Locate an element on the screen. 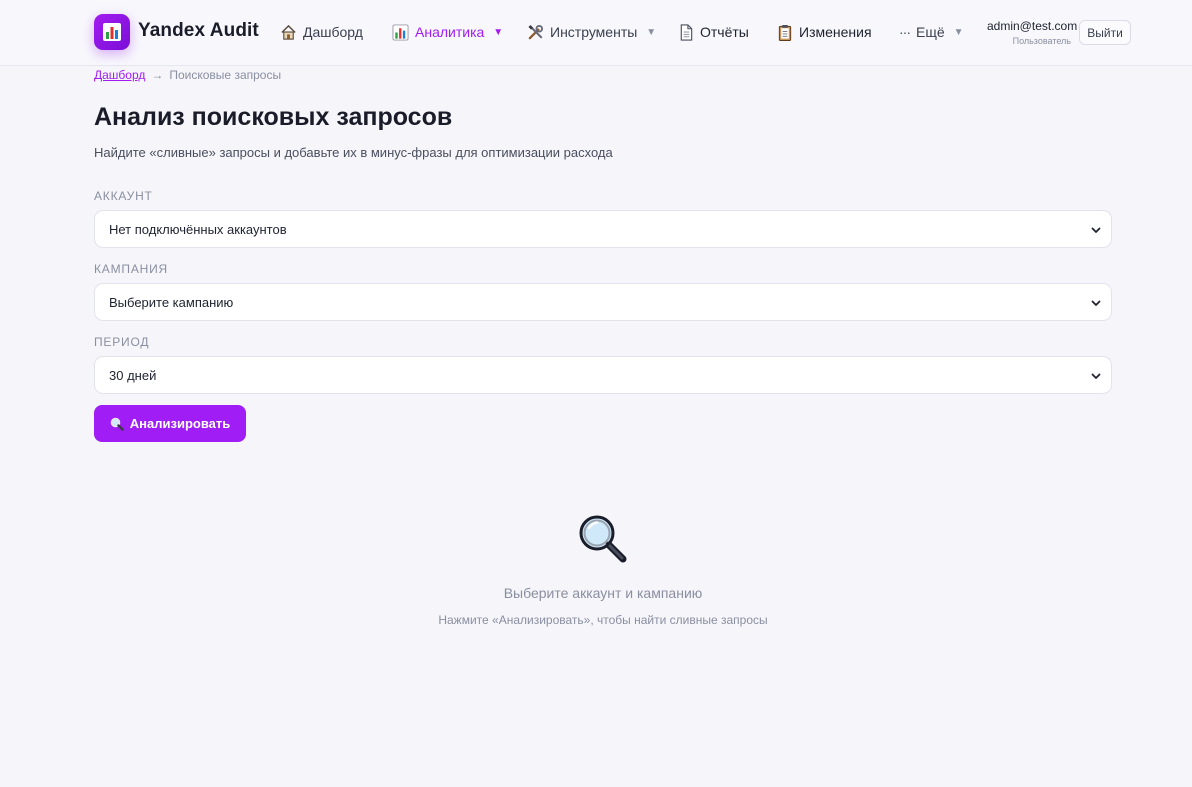  nav-item-dashboard: Дашборд is located at coordinates (321, 32).